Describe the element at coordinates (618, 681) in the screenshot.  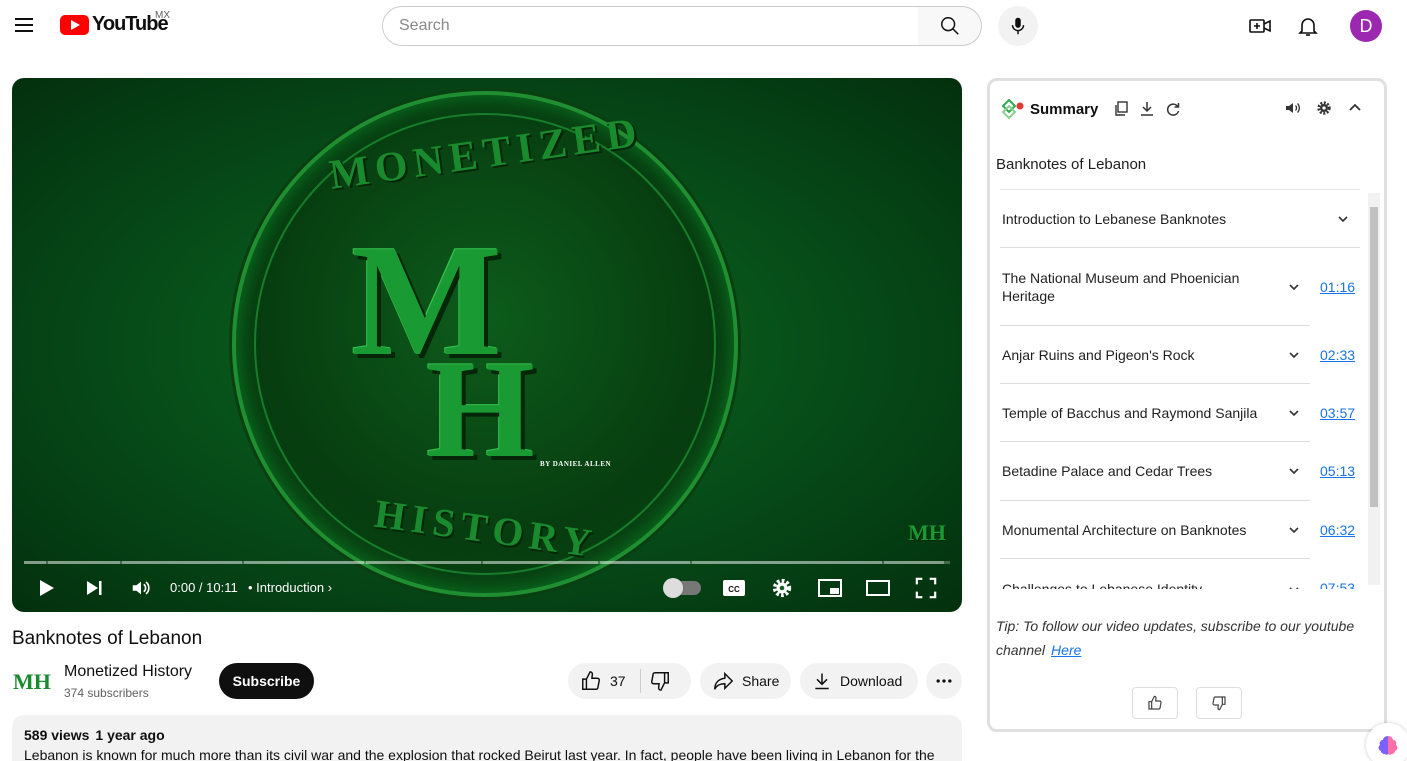
I see `like-count: 37` at that location.